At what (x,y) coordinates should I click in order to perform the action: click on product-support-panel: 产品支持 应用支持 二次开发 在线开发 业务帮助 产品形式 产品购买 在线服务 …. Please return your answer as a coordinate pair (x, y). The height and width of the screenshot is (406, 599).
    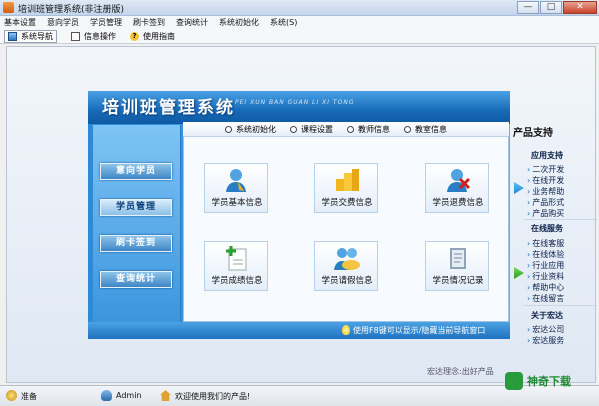
    Looking at the image, I should click on (555, 235).